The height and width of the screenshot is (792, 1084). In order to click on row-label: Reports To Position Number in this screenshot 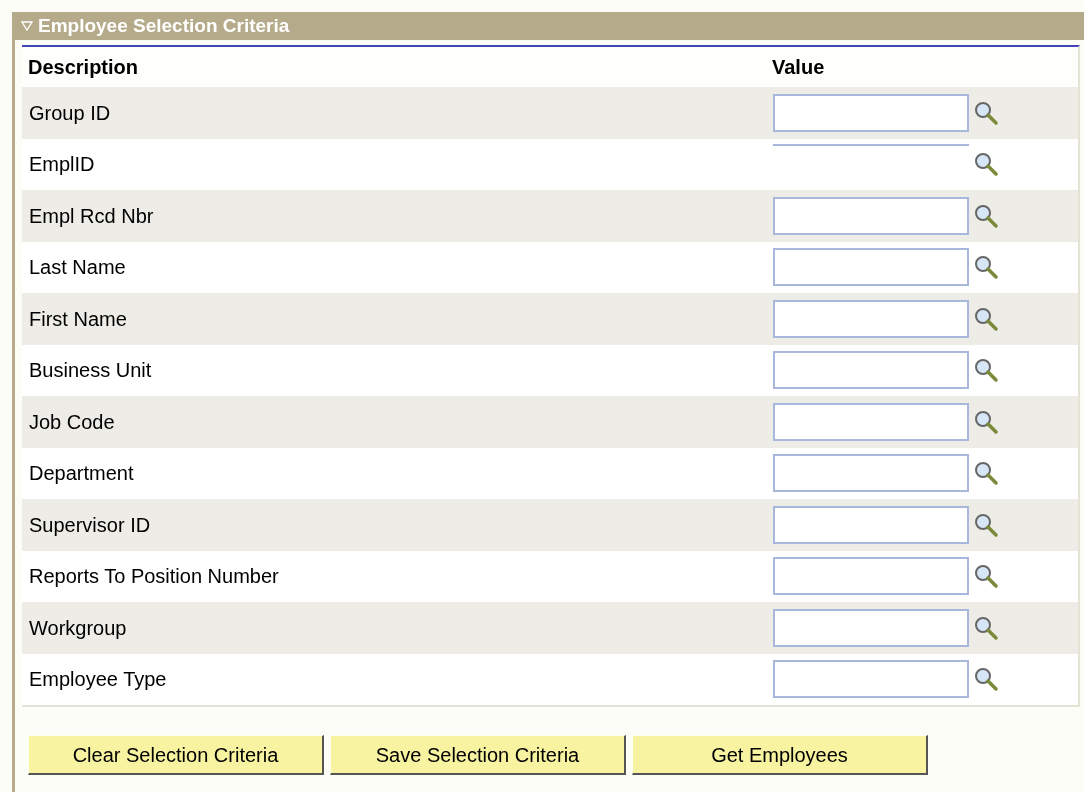, I will do `click(154, 577)`.